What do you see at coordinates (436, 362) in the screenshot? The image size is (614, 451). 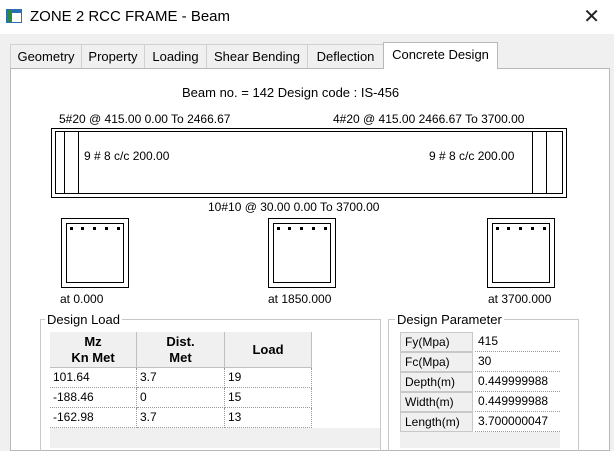 I see `param-label-fc: Fc(Mpa)` at bounding box center [436, 362].